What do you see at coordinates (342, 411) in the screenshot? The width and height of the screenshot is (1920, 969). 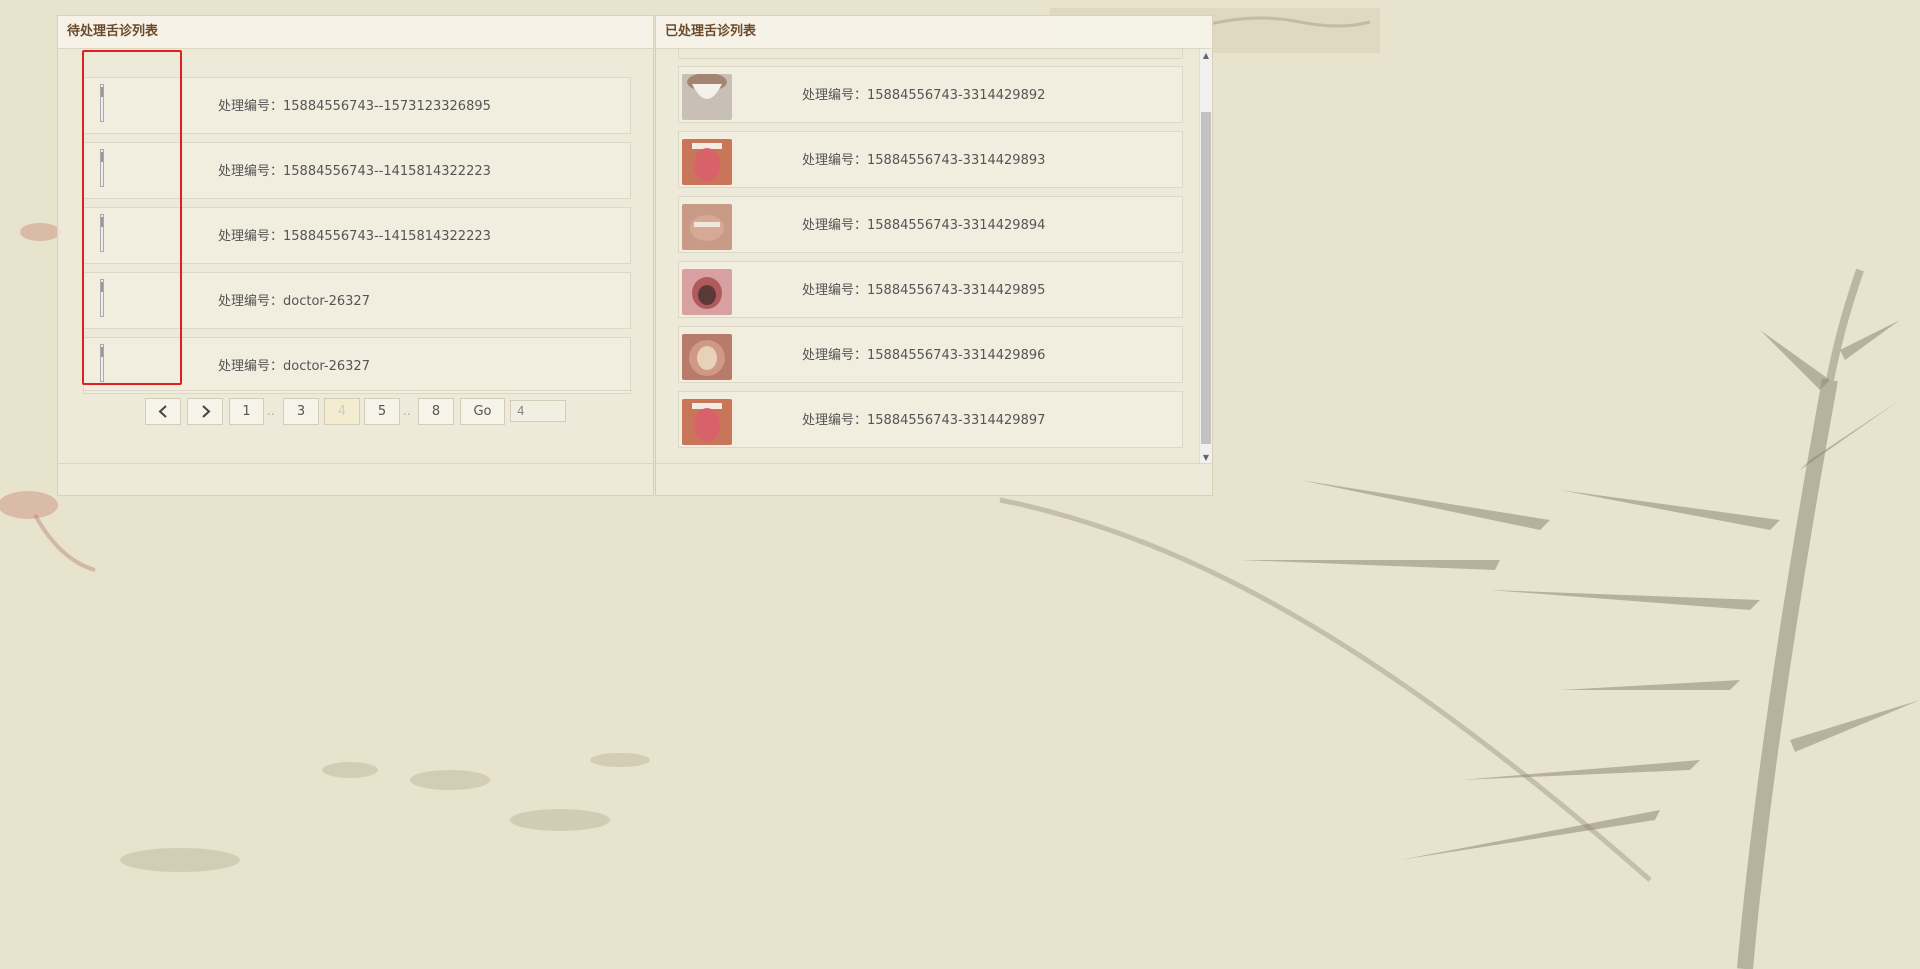 I see `page-button-4-current: 4` at bounding box center [342, 411].